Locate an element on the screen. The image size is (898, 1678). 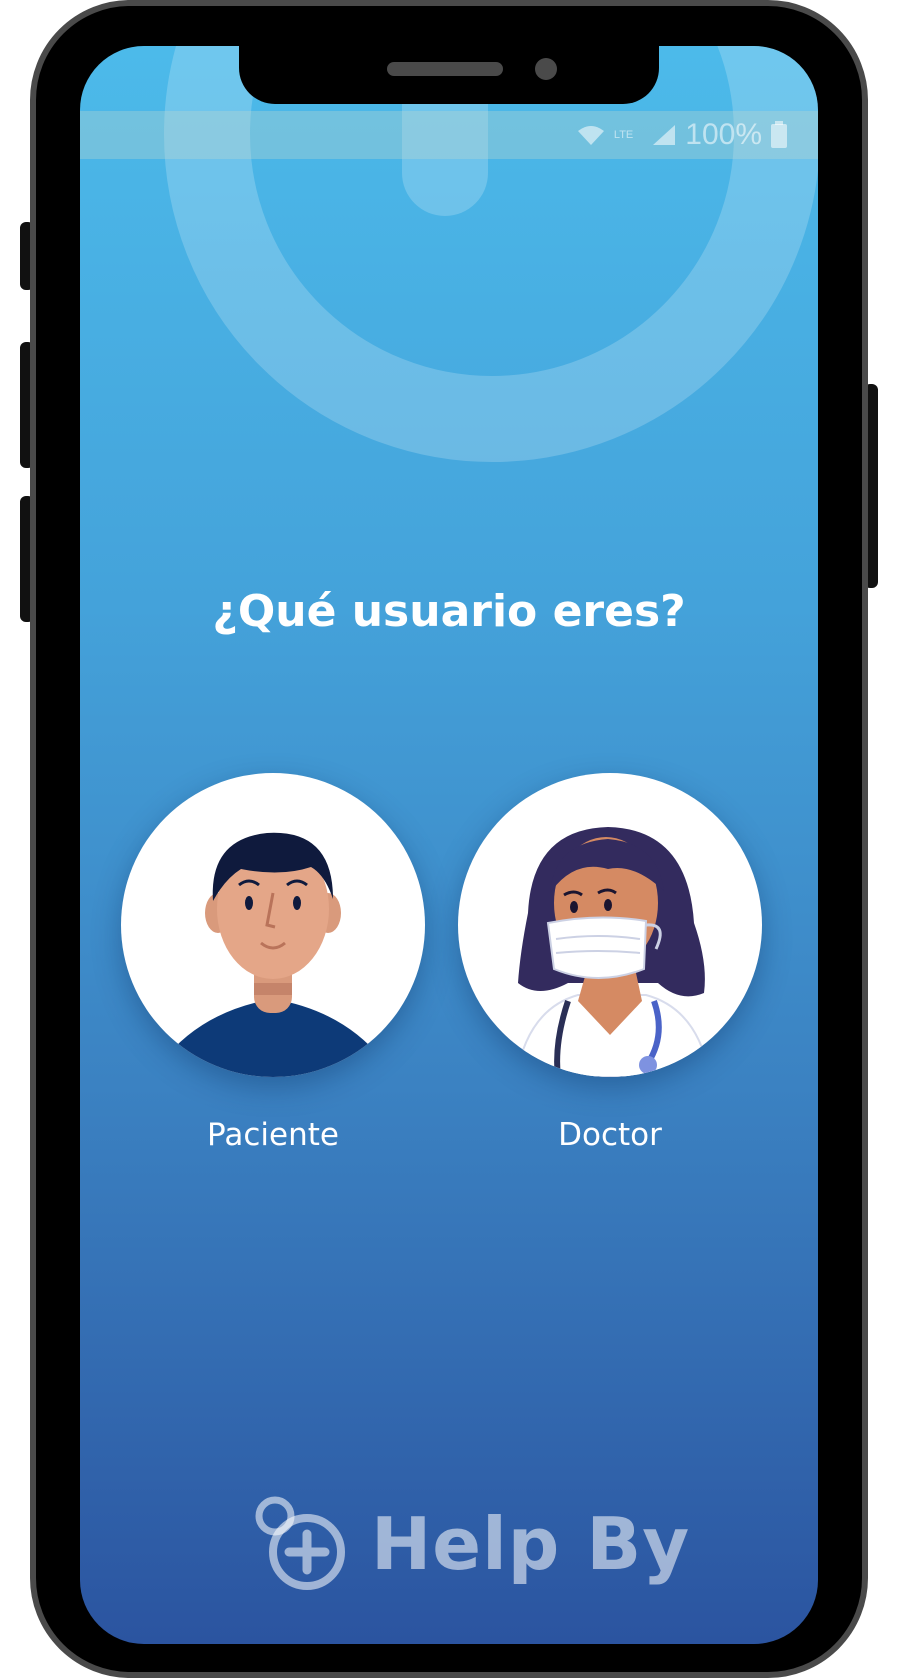
speaker-grille is located at coordinates (445, 69).